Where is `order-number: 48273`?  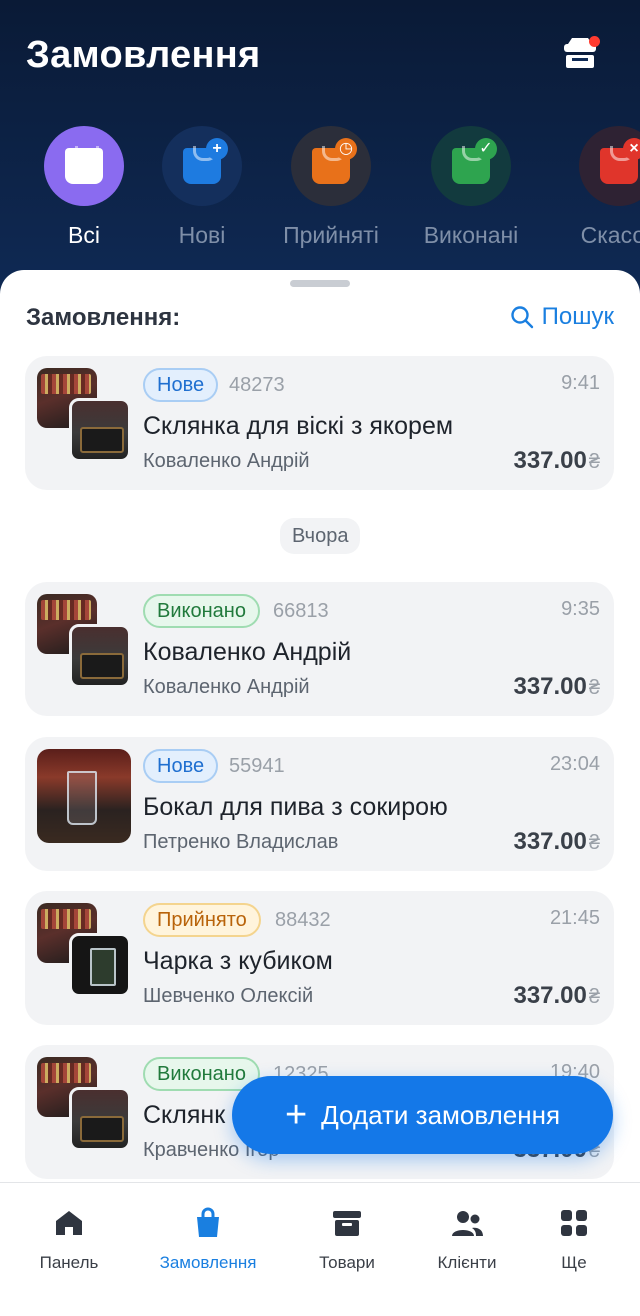 order-number: 48273 is located at coordinates (257, 385).